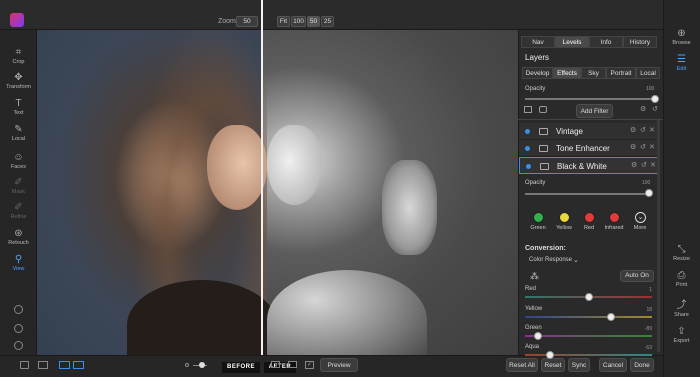 This screenshot has width=700, height=377. Describe the element at coordinates (621, 73) in the screenshot. I see `subtab-portrait: Portrait` at that location.